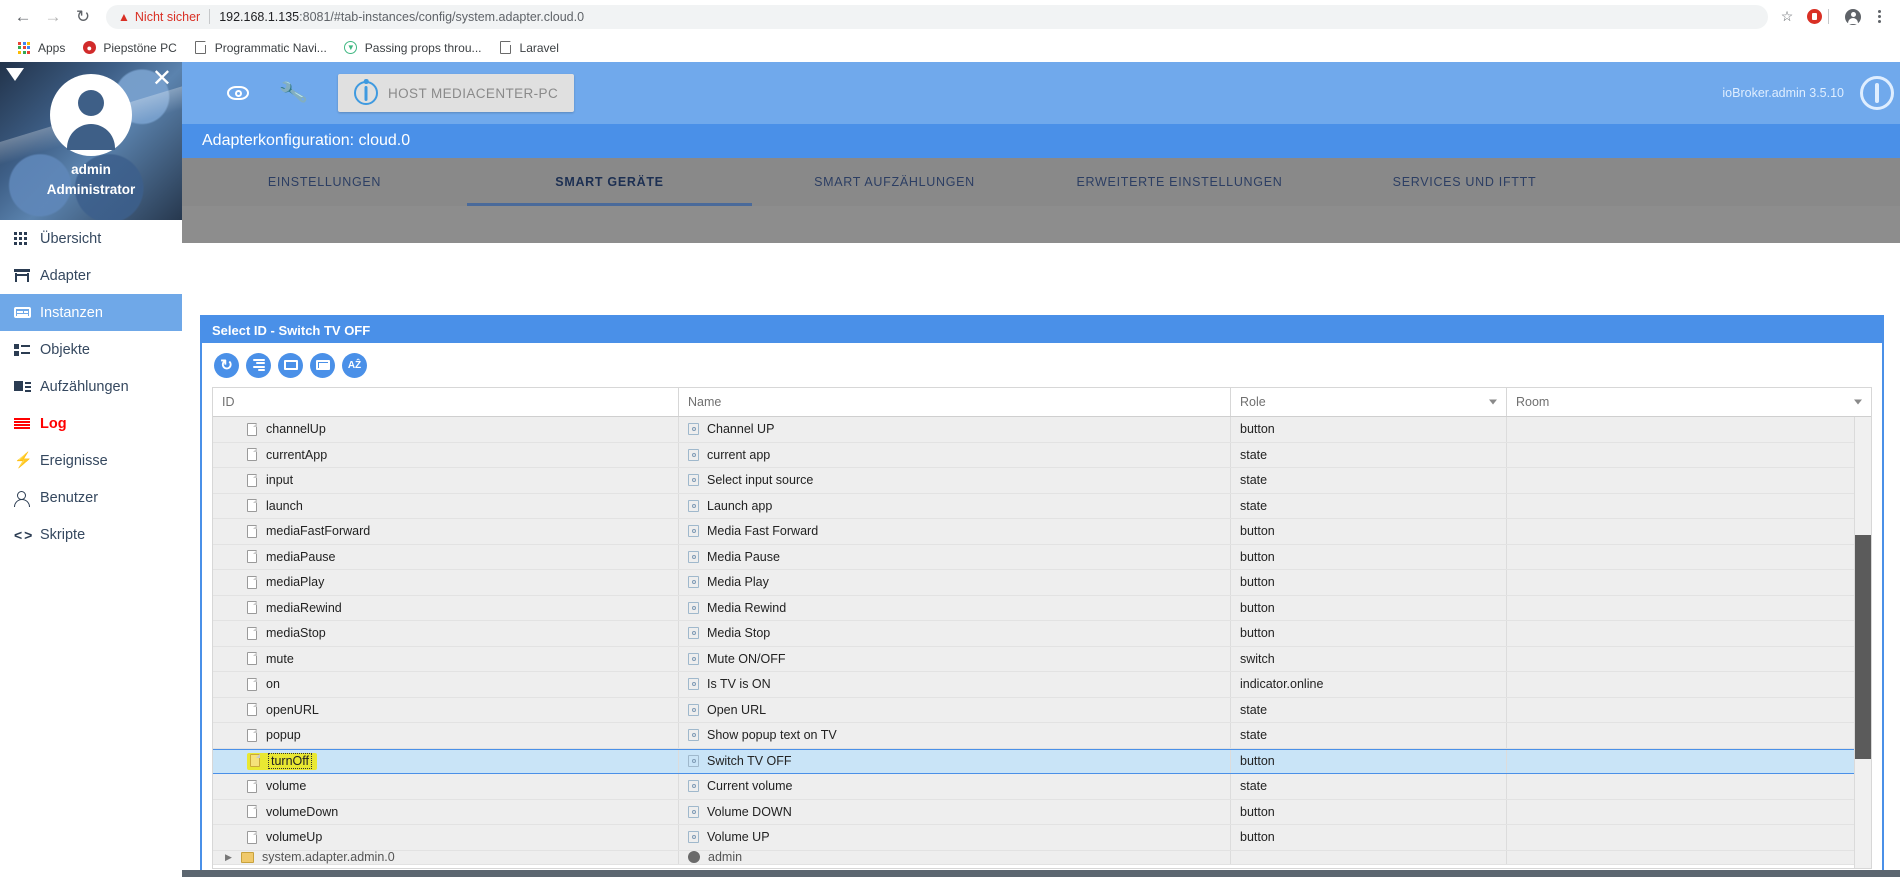 This screenshot has height=877, width=1900. Describe the element at coordinates (1787, 17) in the screenshot. I see `bookmark-star-icon: ☆` at that location.